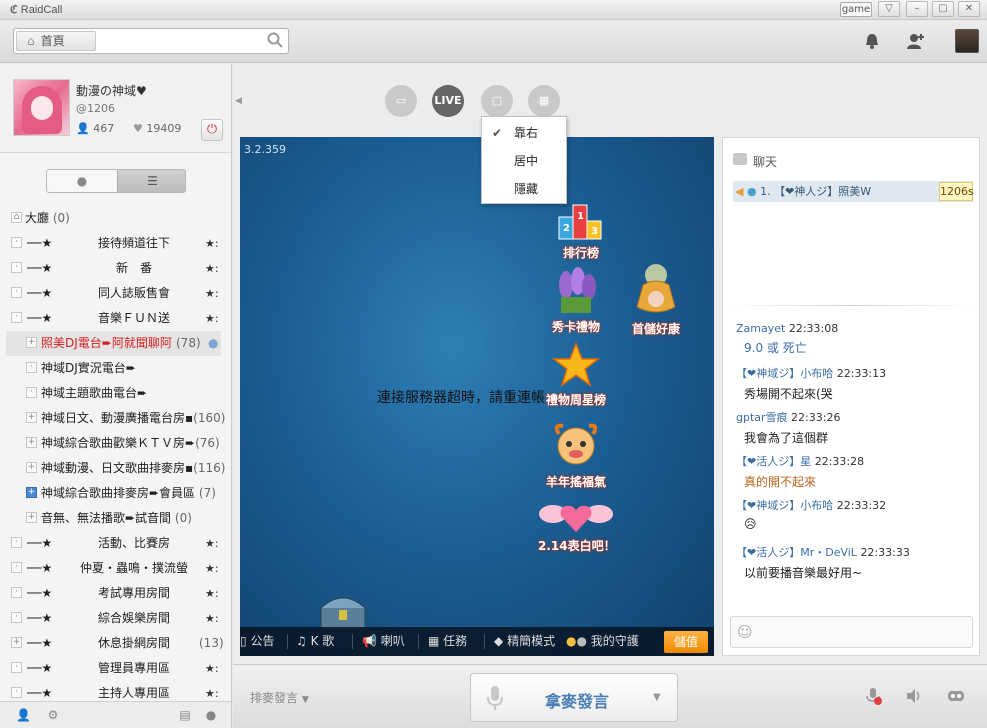  I want to click on channel-avatar, so click(41, 107).